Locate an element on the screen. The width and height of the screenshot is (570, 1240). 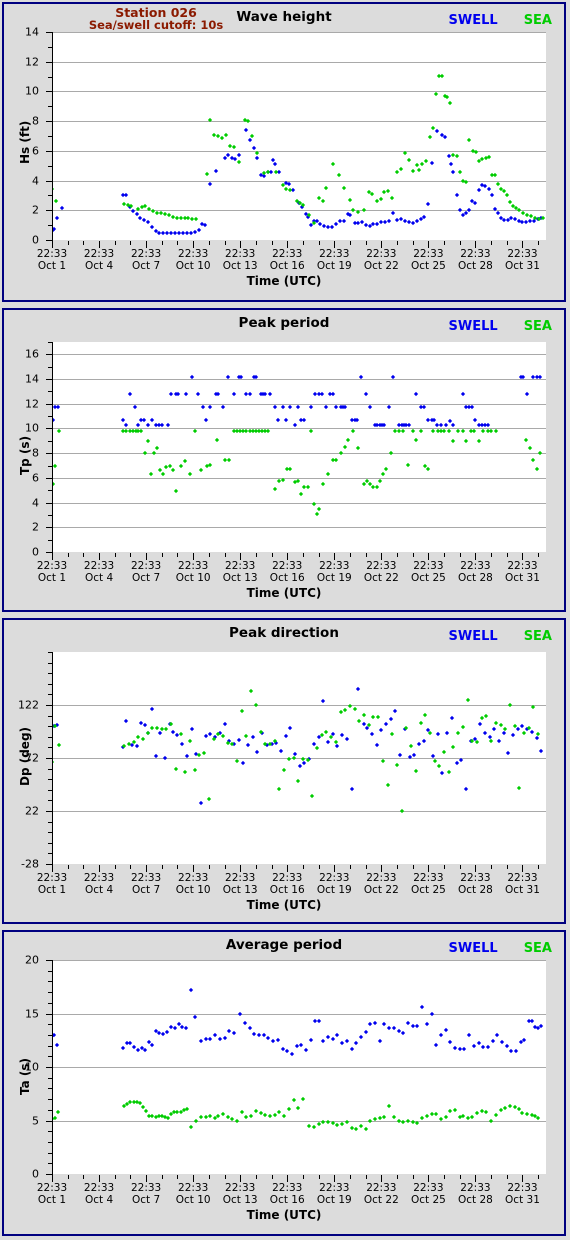
plot-area is located at coordinates (299, 447).